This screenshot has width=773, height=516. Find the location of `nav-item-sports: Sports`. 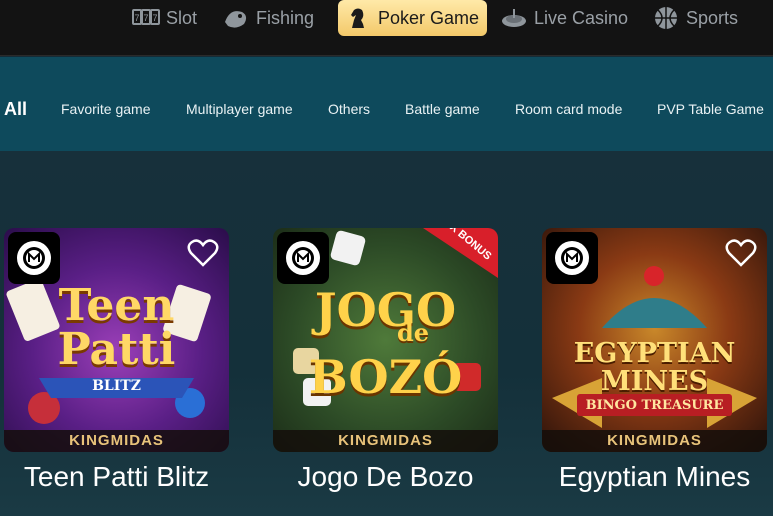

nav-item-sports: Sports is located at coordinates (695, 18).